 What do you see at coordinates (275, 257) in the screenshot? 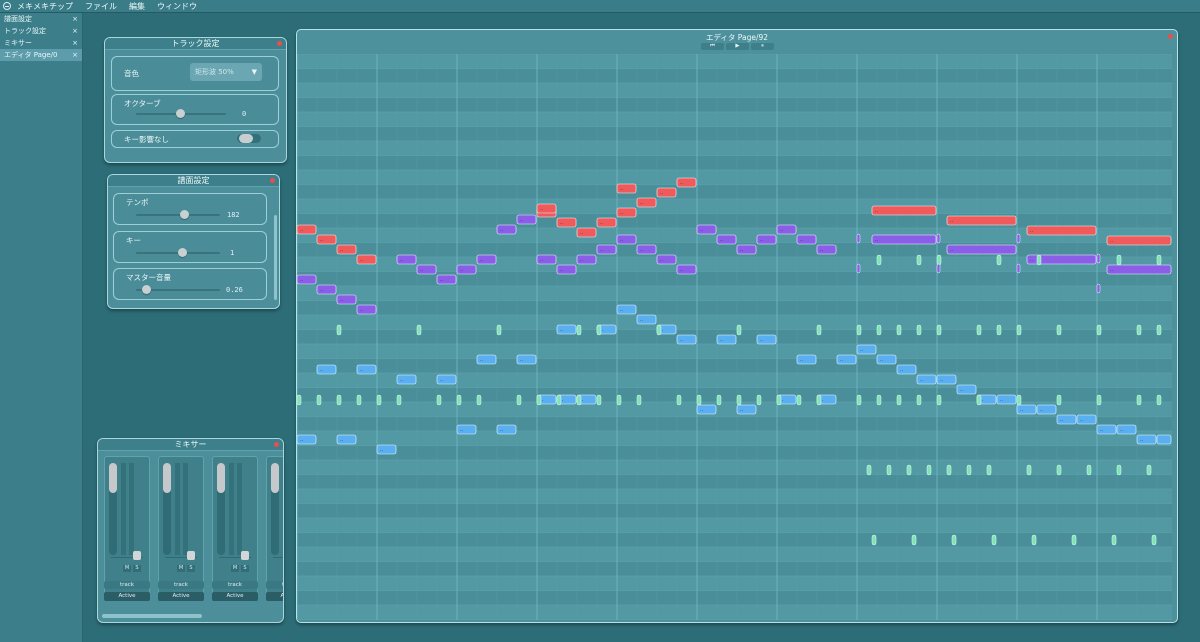
I see `panel-scrollbar` at bounding box center [275, 257].